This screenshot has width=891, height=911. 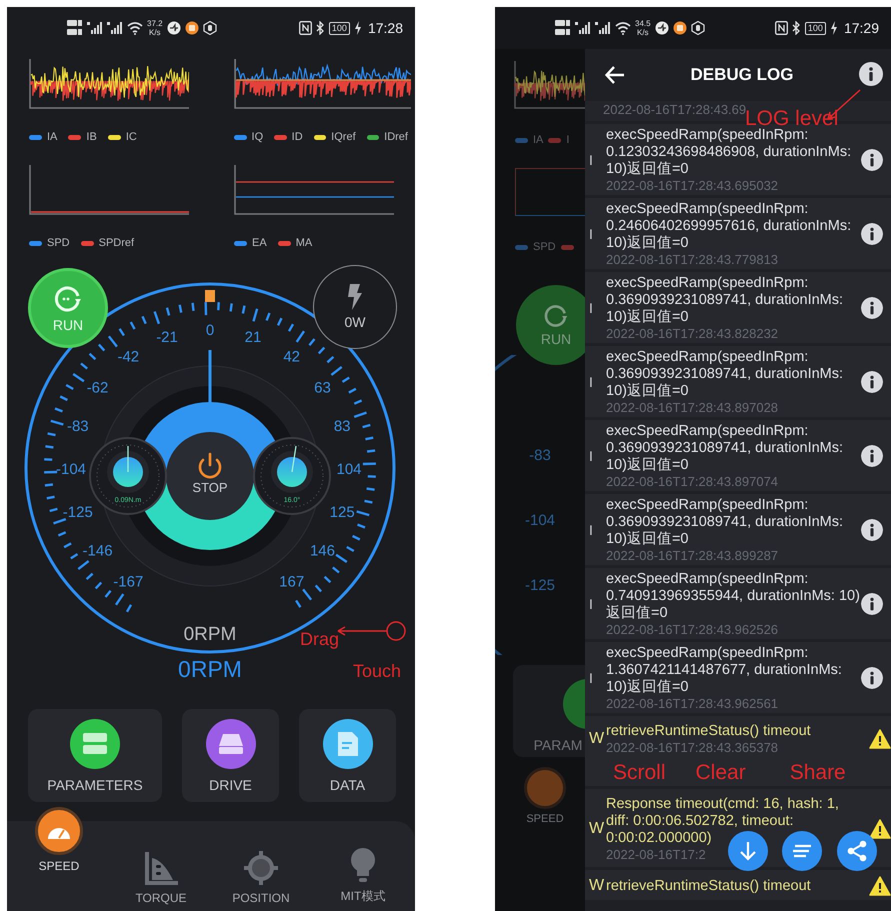 I want to click on menu-card: PARAMETERS, so click(x=95, y=755).